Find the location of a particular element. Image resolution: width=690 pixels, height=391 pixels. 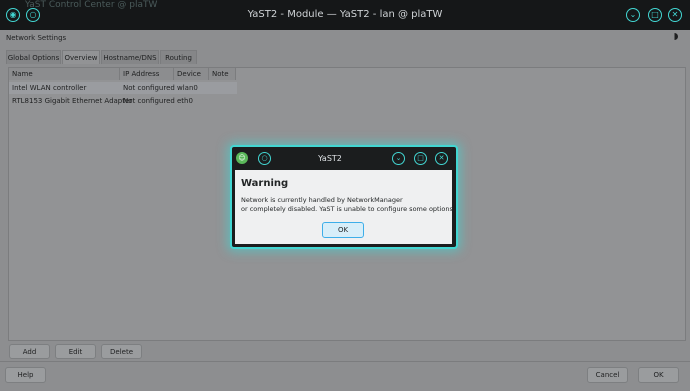

edit-button: Edit is located at coordinates (75, 351).